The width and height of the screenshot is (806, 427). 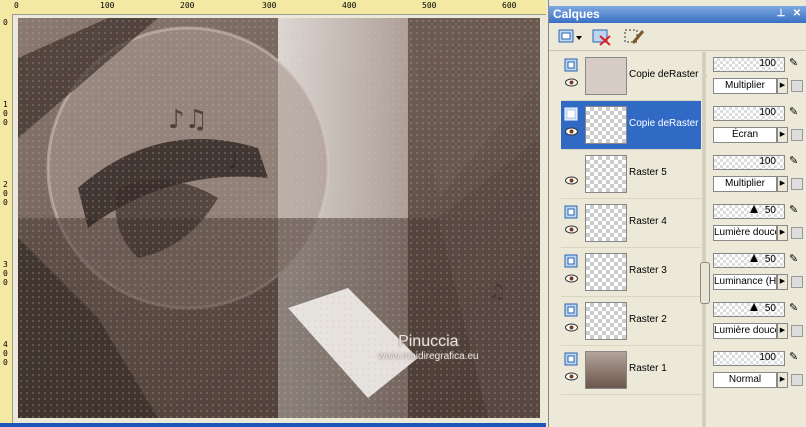 What do you see at coordinates (781, 14) in the screenshot?
I see `pin-icon: ⊥` at bounding box center [781, 14].